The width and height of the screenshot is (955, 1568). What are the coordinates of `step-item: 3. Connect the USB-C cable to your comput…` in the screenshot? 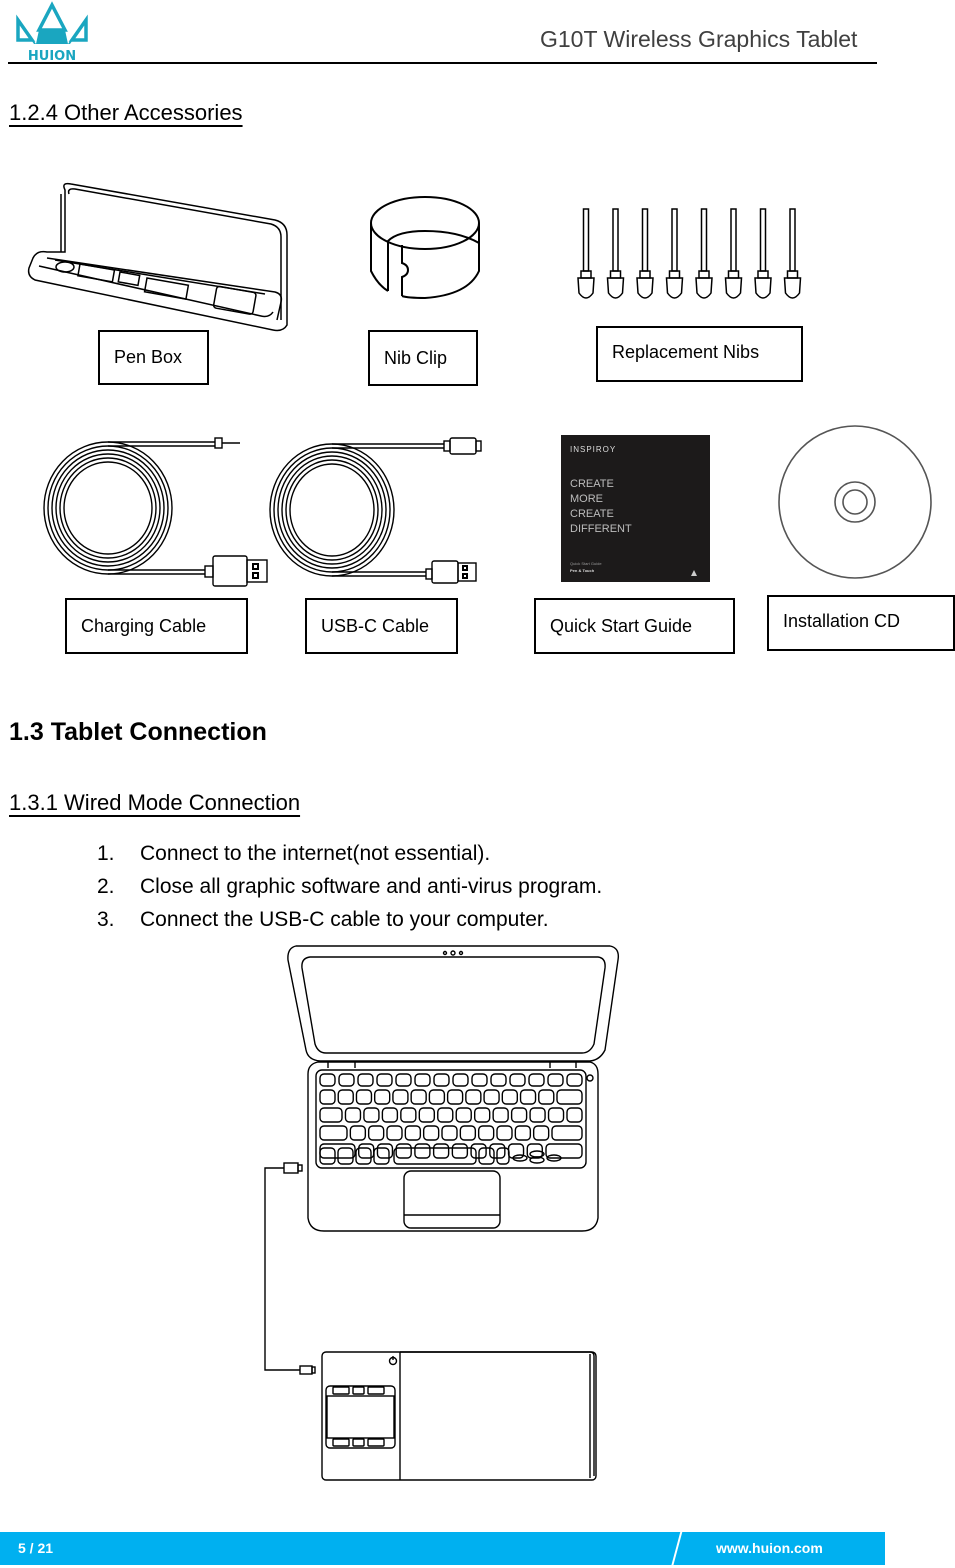 It's located at (323, 920).